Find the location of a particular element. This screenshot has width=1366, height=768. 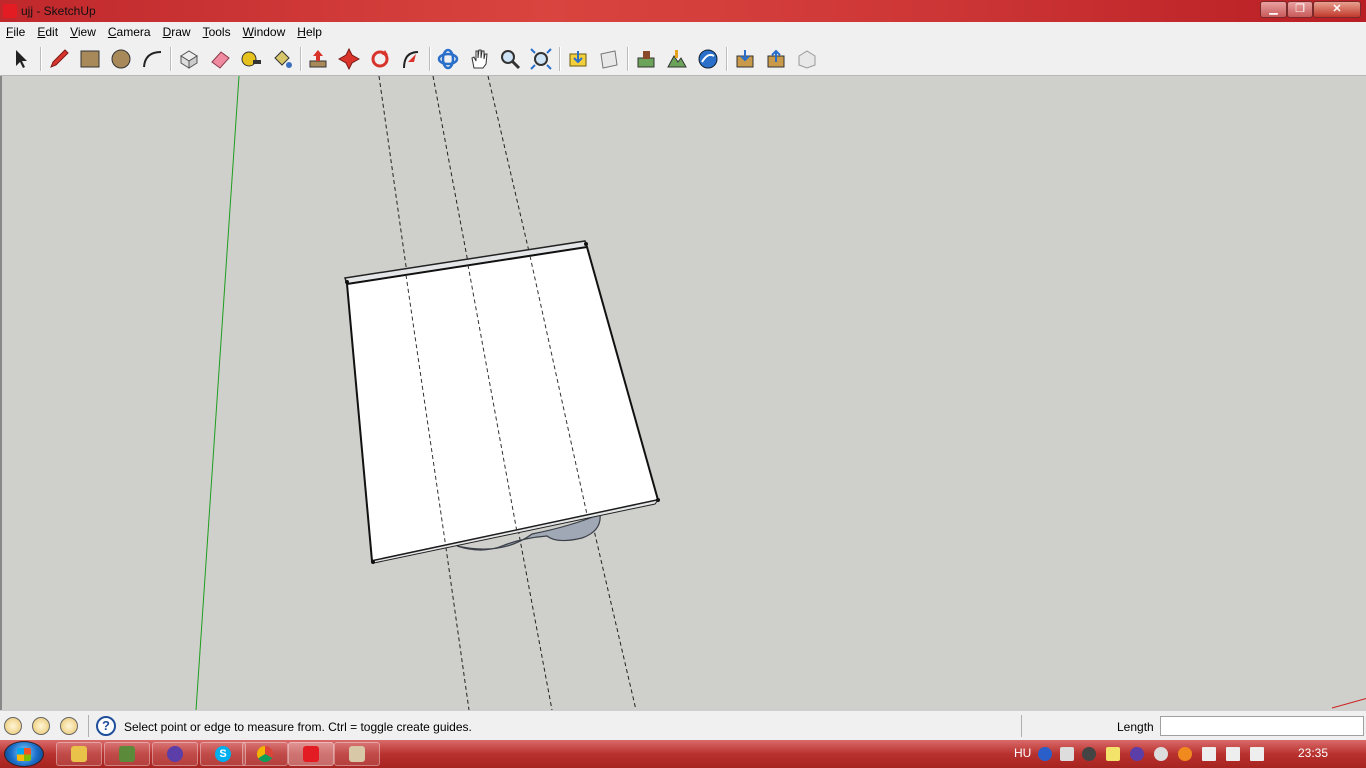

taskbar-file-explorer is located at coordinates (79, 754).